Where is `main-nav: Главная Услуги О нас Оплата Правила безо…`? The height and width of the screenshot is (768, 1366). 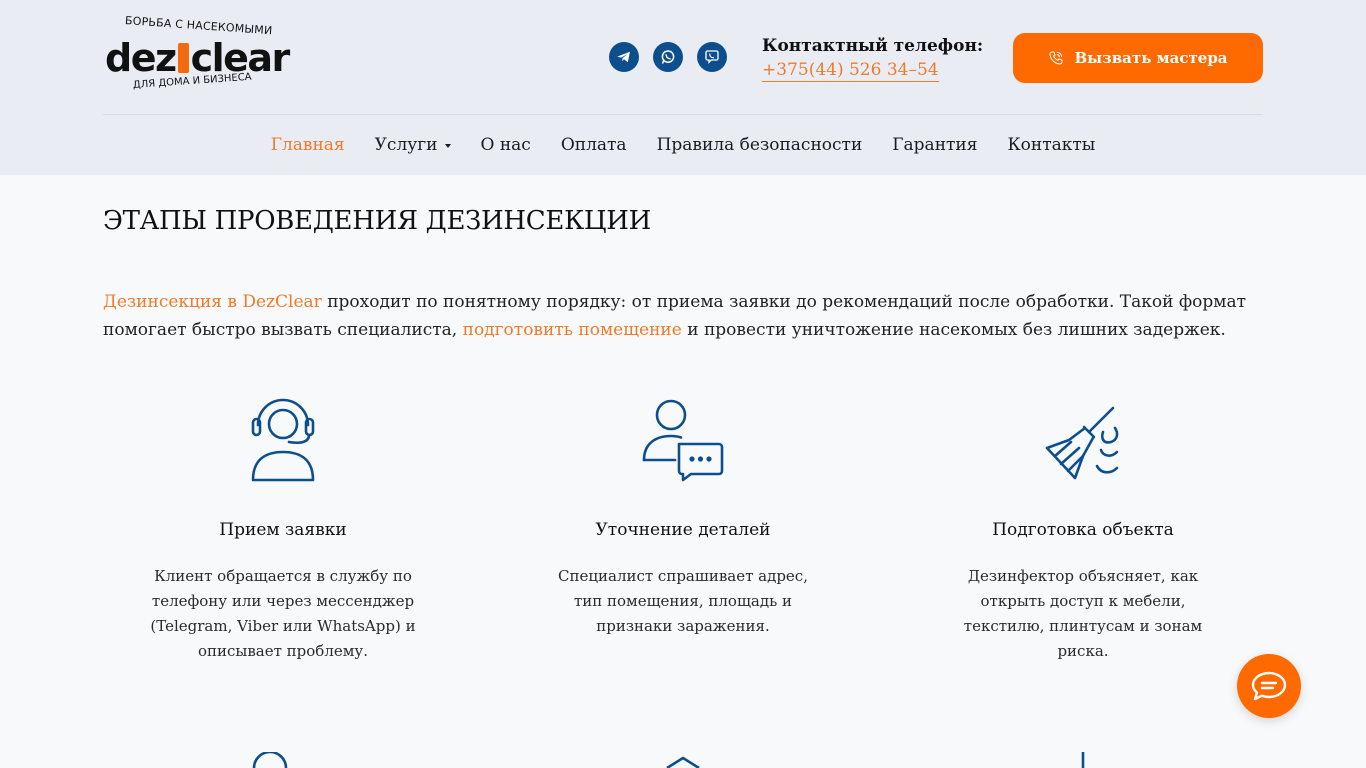 main-nav: Главная Услуги О нас Оплата Правила безо… is located at coordinates (683, 145).